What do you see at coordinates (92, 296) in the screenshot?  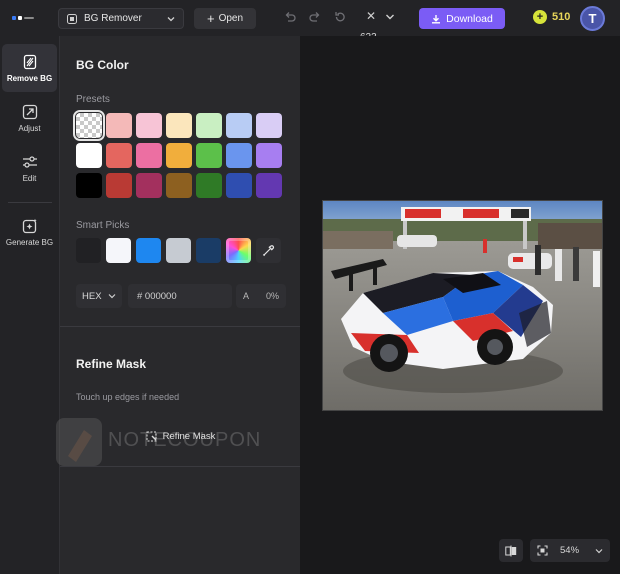 I see `color-format-value: HEX` at bounding box center [92, 296].